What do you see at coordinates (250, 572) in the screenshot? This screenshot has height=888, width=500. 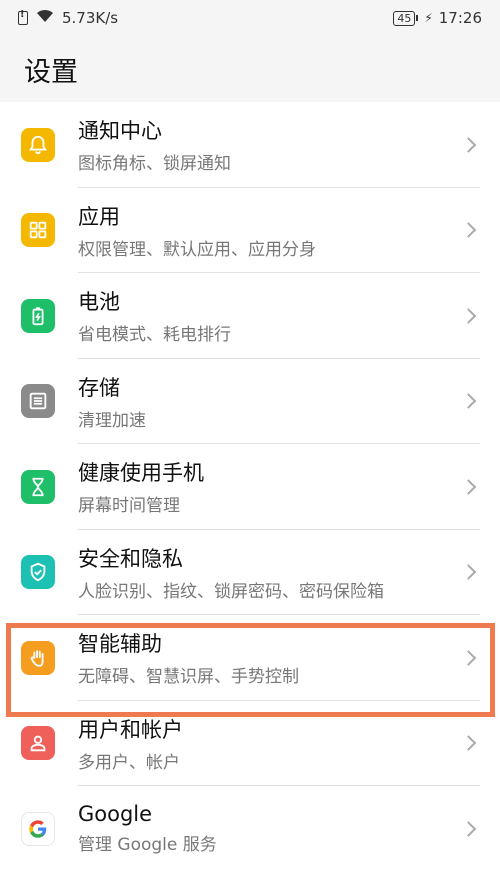 I see `settings-item-security-privacy: 安全和隐私 人脸识别、指纹、锁屏密码、密码保险箱` at bounding box center [250, 572].